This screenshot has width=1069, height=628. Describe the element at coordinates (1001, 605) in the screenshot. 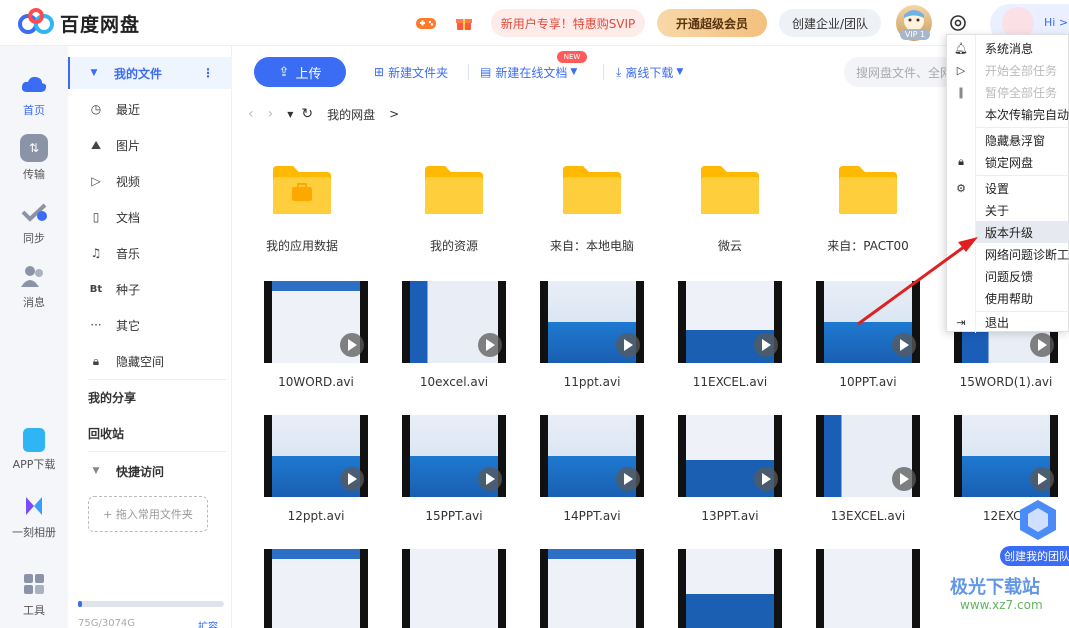

I see `watermark-url: www.xz7.com` at that location.